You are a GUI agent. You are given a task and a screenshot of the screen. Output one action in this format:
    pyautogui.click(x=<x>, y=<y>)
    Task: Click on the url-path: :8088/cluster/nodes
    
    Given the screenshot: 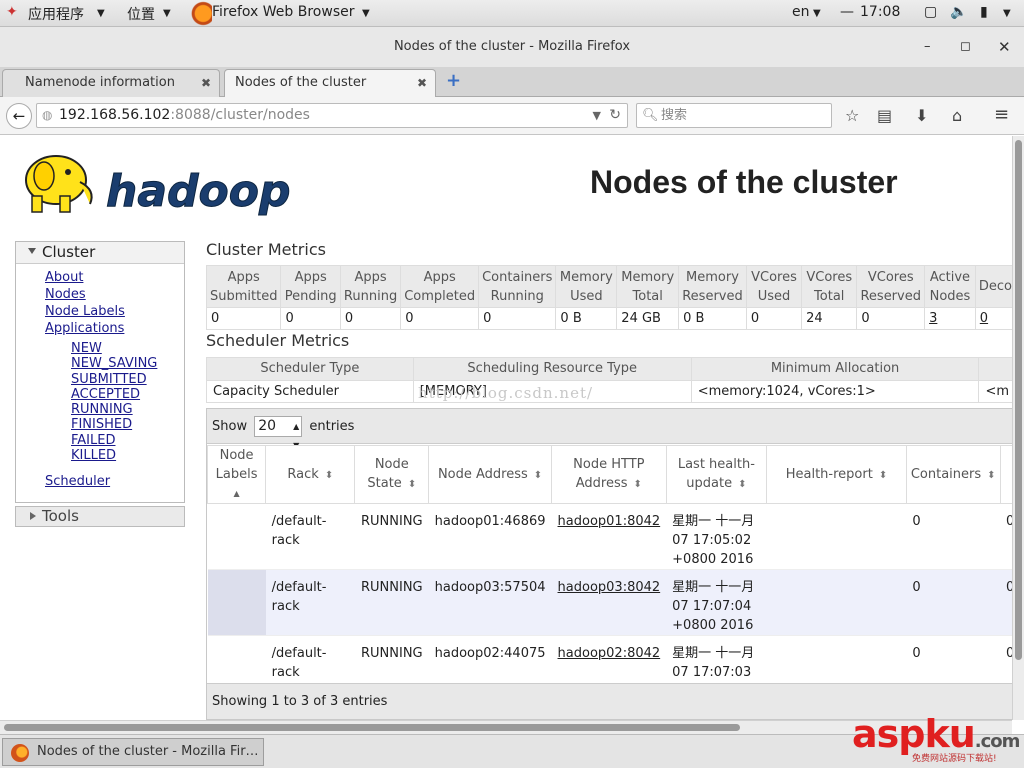 What is the action you would take?
    pyautogui.click(x=240, y=115)
    